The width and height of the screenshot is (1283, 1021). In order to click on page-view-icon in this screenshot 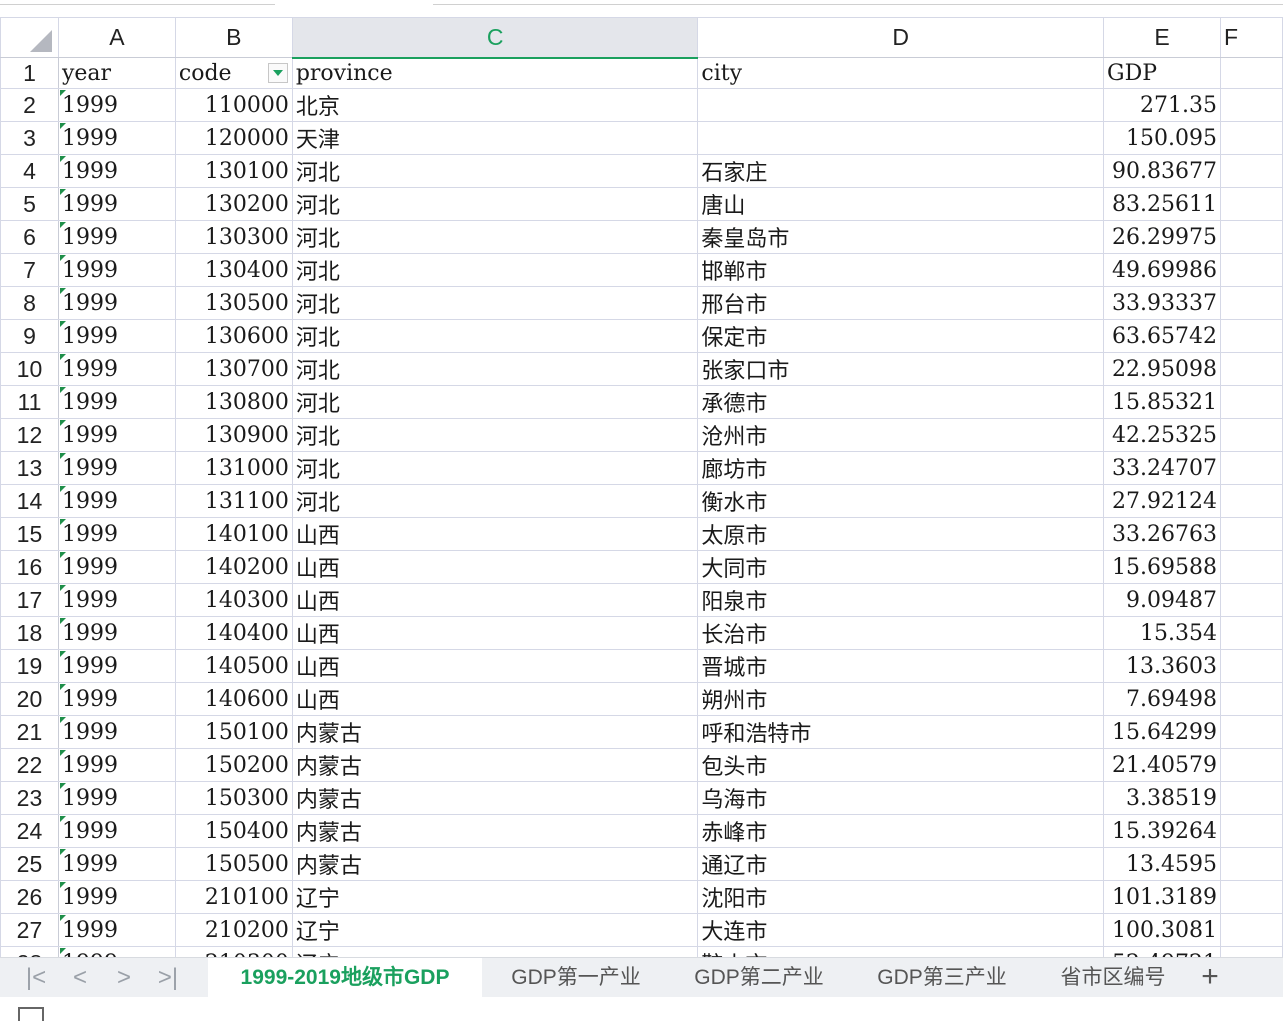, I will do `click(31, 1014)`.